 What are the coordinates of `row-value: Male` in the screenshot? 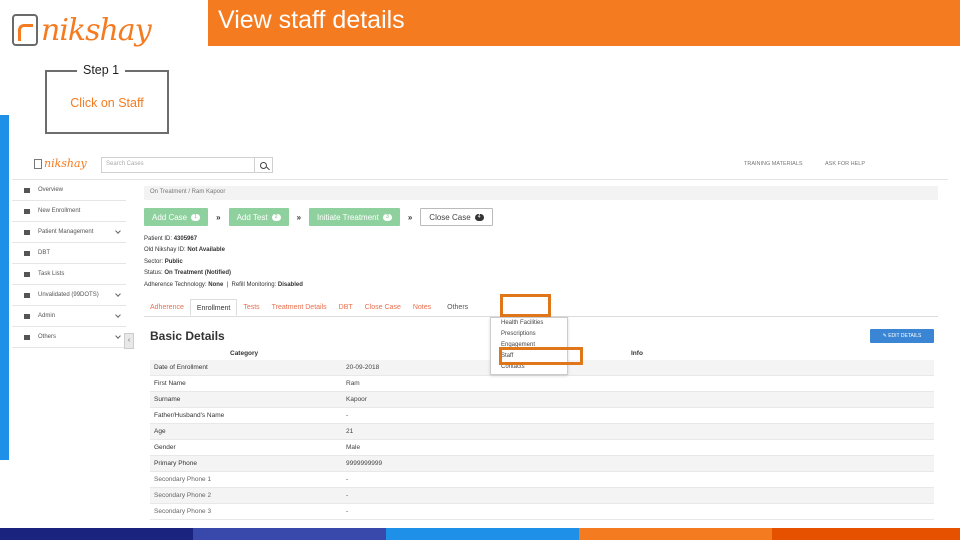 It's located at (353, 447).